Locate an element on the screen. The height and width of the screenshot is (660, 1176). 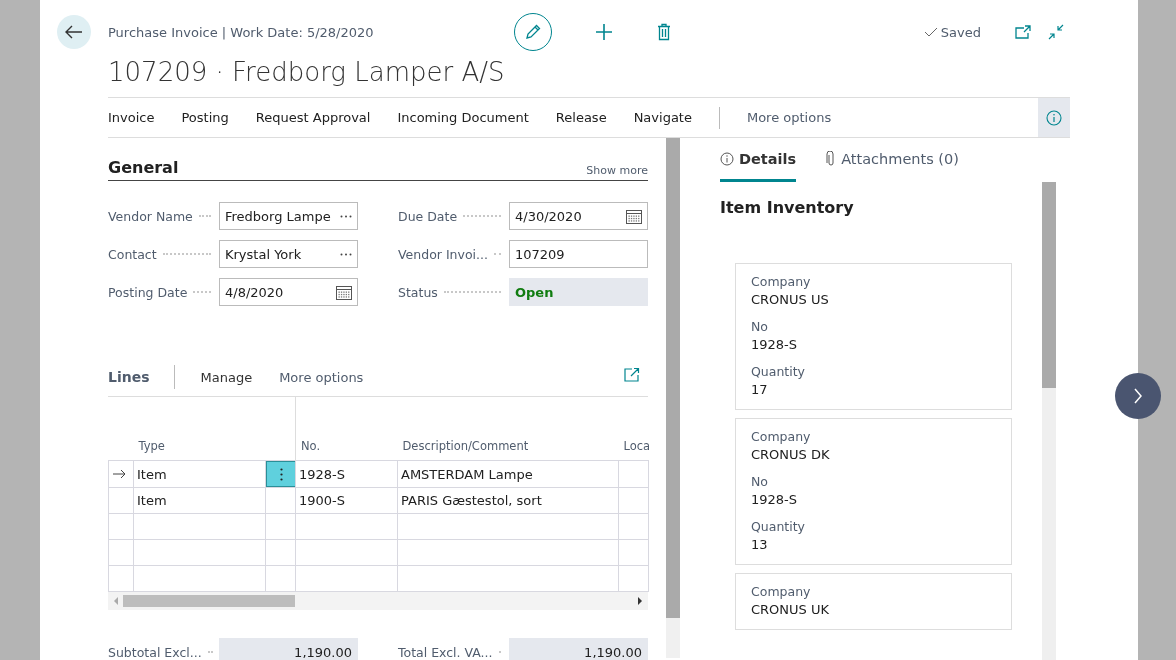
input-field: Krystal York is located at coordinates (288, 254).